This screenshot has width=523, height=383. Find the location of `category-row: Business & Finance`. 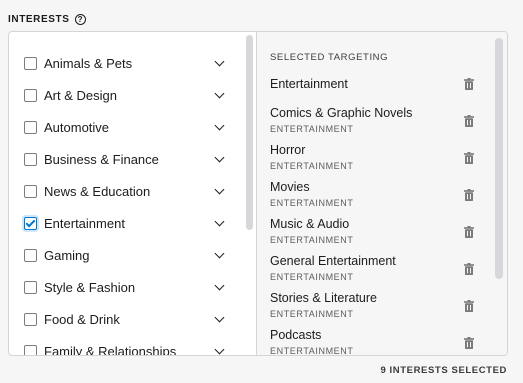

category-row: Business & Finance is located at coordinates (129, 159).